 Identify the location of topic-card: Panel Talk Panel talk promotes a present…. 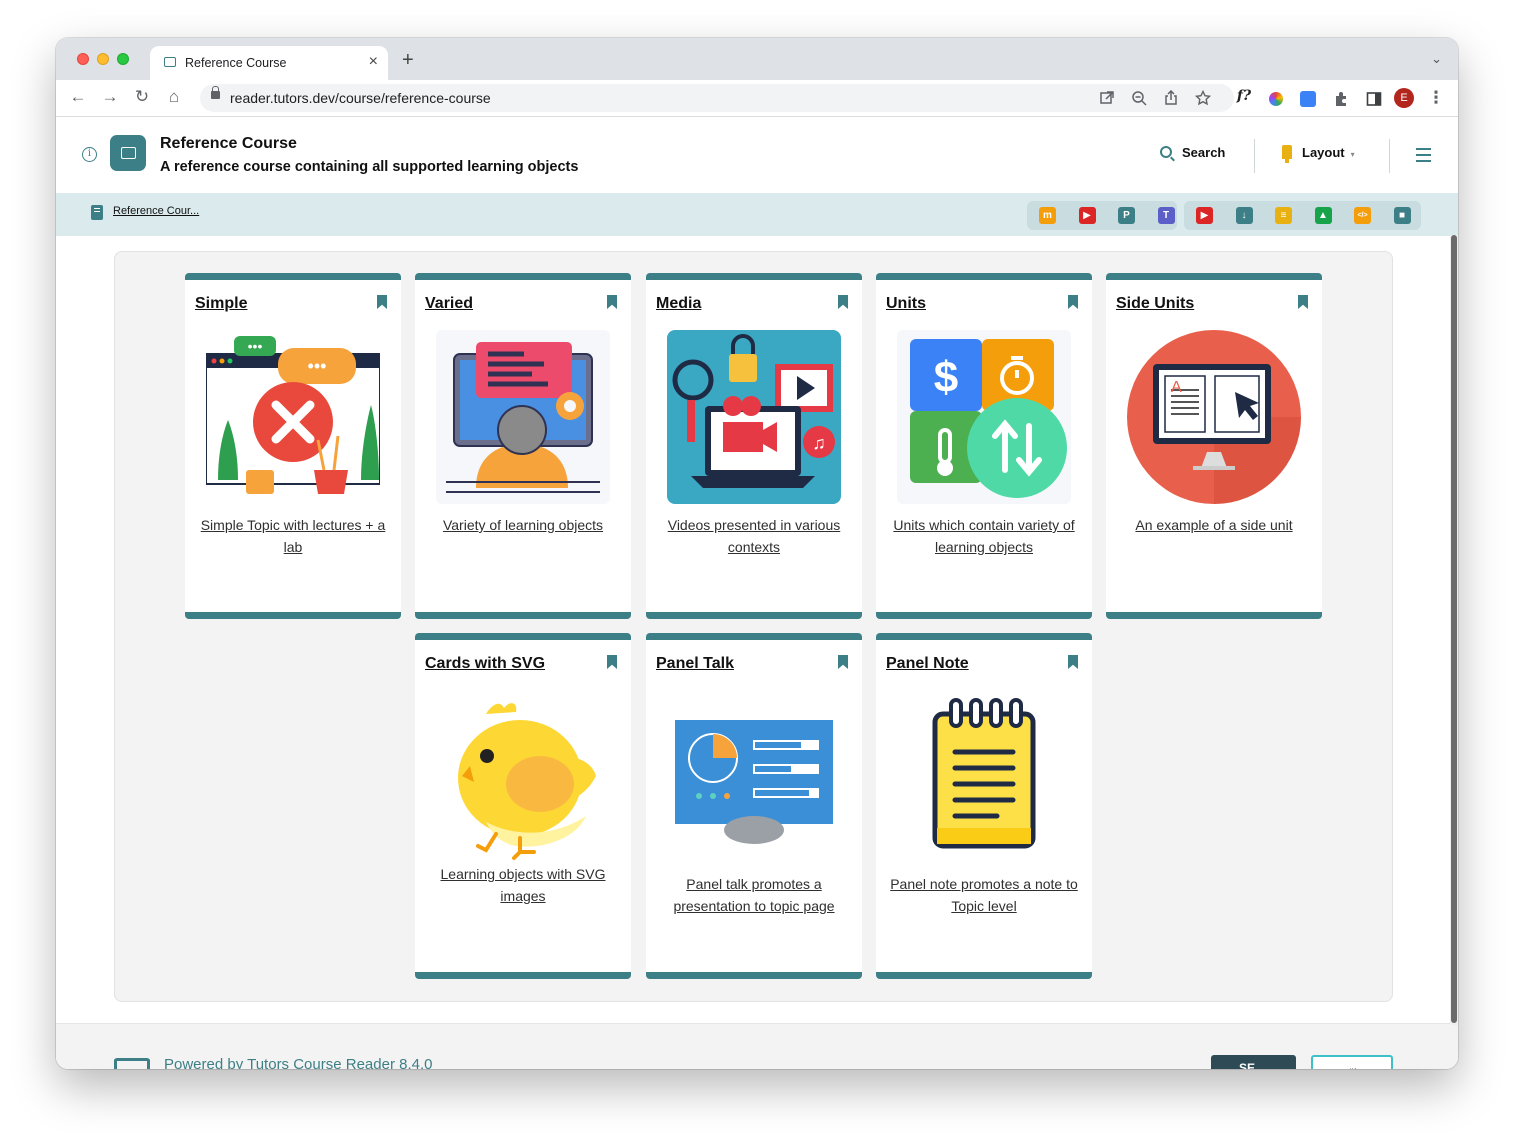
(754, 806).